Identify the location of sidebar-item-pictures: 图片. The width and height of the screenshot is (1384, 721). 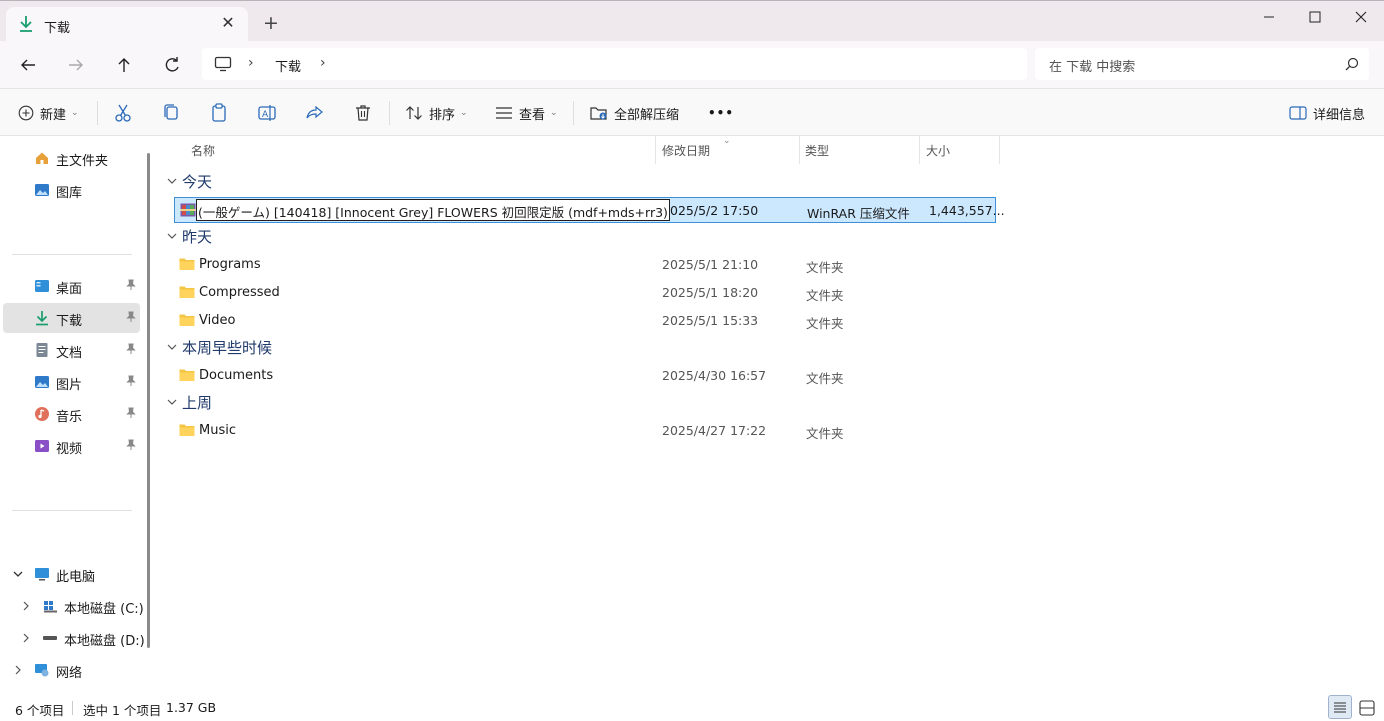
(71, 382).